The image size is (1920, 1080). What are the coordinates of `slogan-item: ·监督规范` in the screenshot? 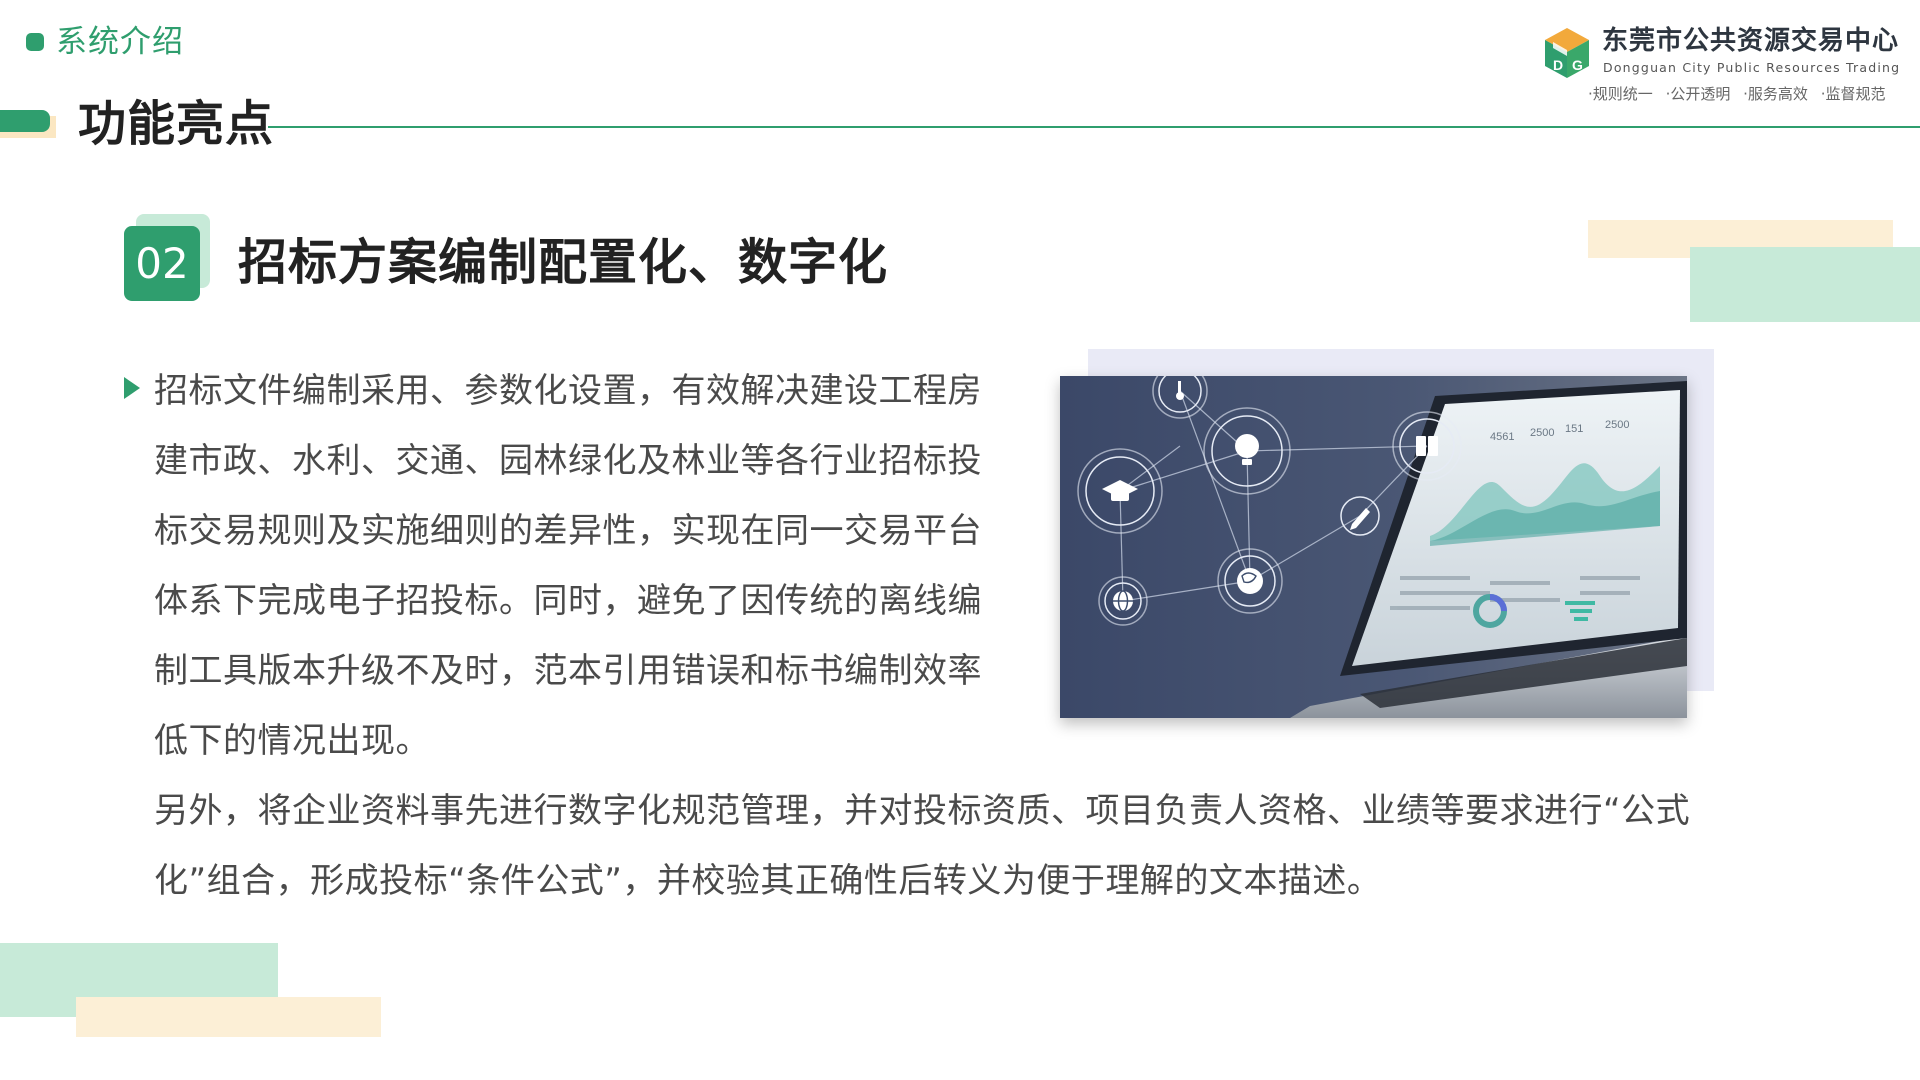 It's located at (1853, 94).